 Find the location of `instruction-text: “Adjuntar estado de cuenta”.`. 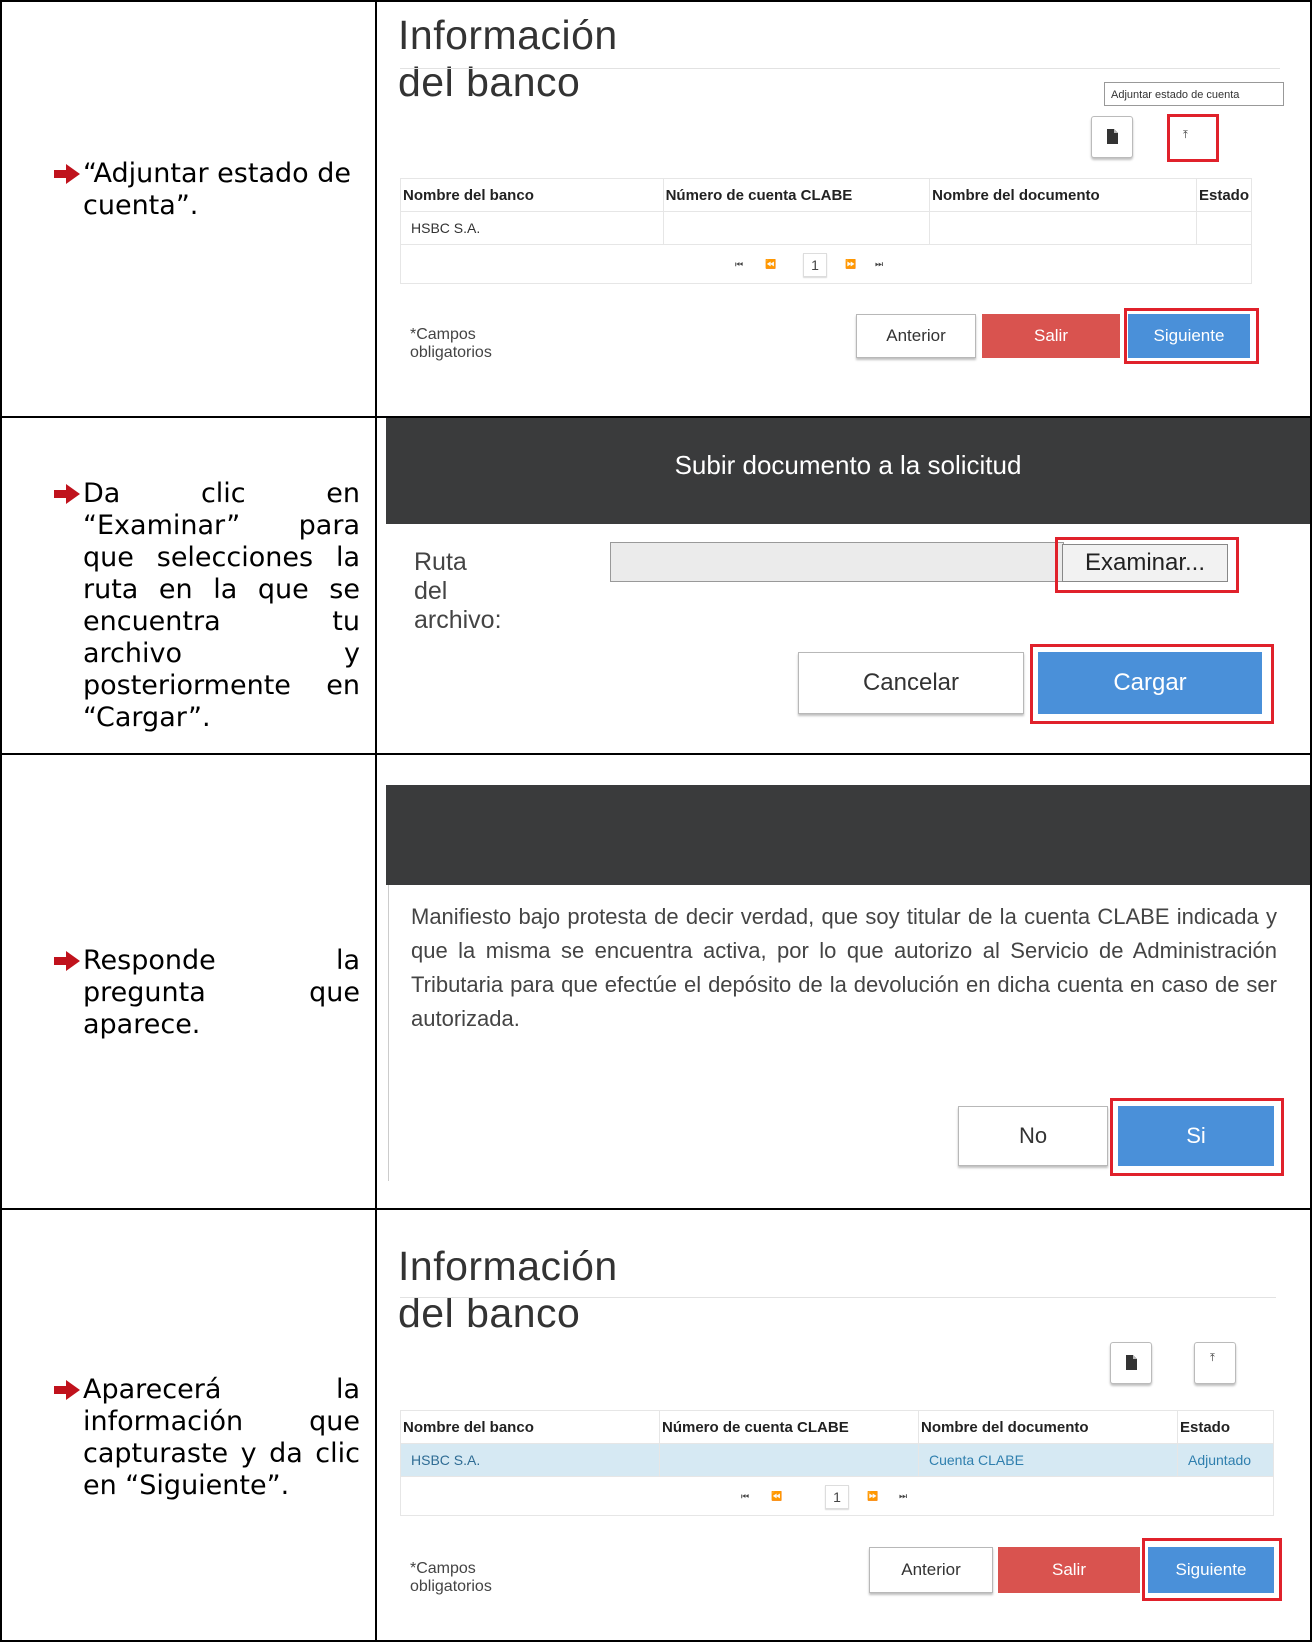

instruction-text: “Adjuntar estado de cuenta”. is located at coordinates (217, 189).